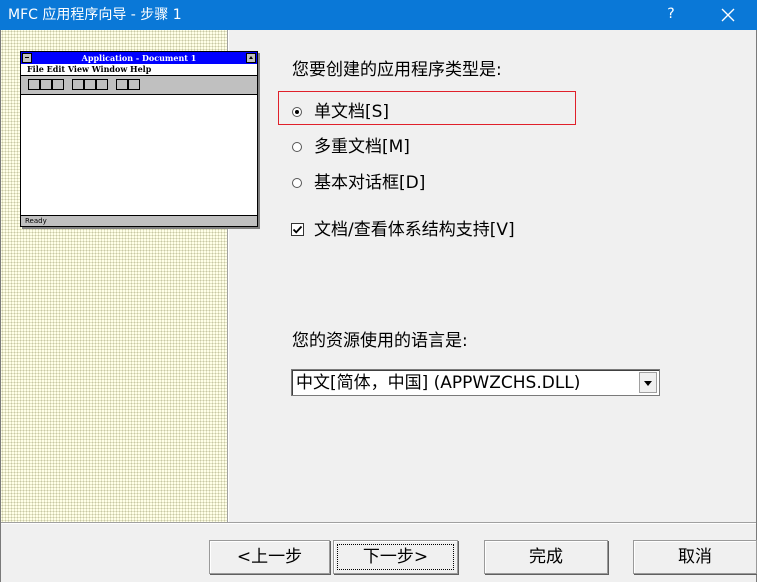 This screenshot has width=757, height=582. What do you see at coordinates (438, 383) in the screenshot?
I see `language-select-value: 中文[简体，中国] (APPWZCHS.DLL)` at bounding box center [438, 383].